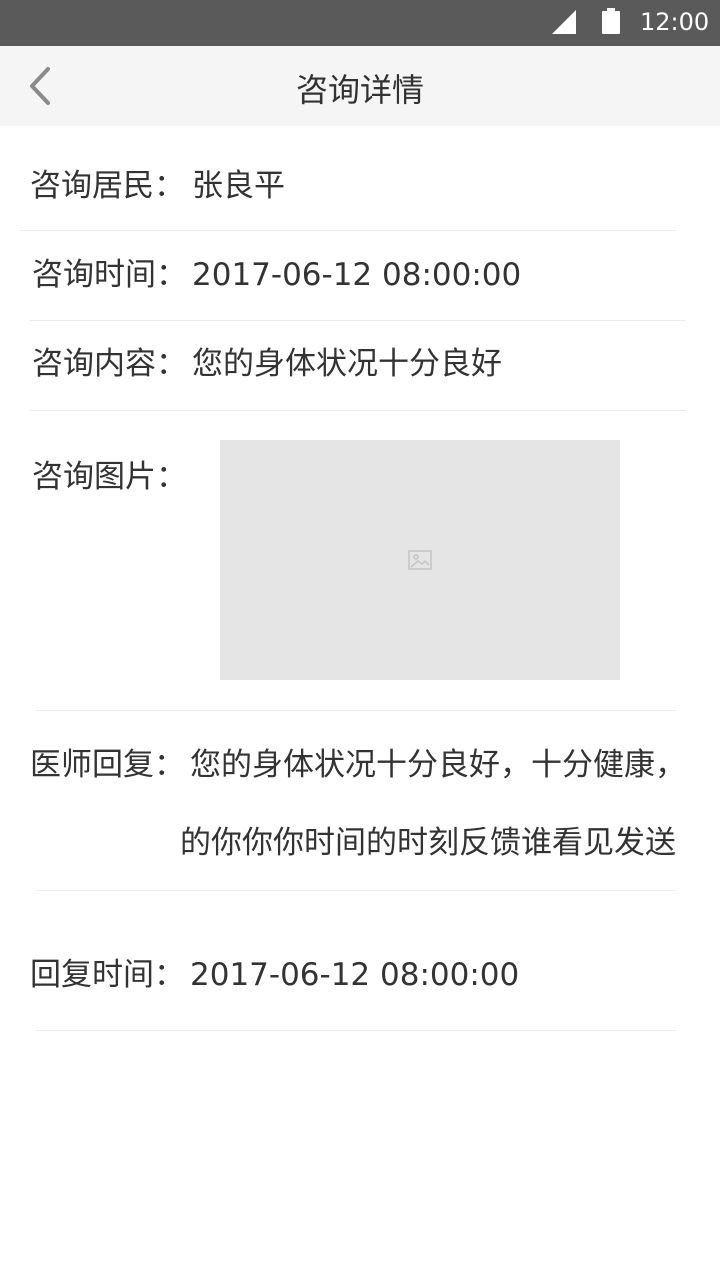 This screenshot has width=720, height=1280. What do you see at coordinates (355, 975) in the screenshot?
I see `reply-time-value: 2017-06-12 08:00:00` at bounding box center [355, 975].